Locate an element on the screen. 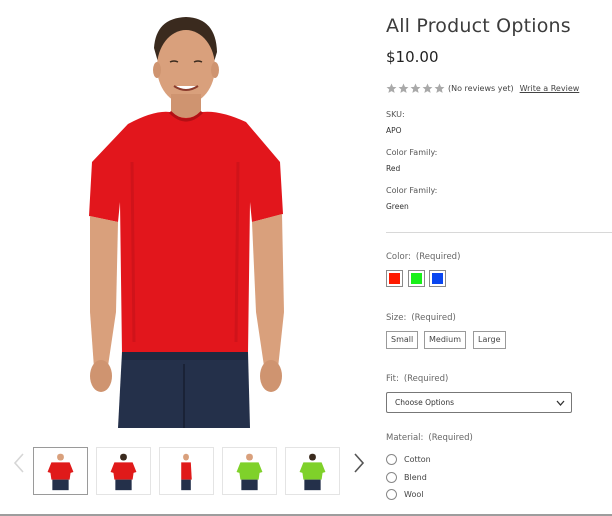 The width and height of the screenshot is (612, 516). thumbnail-green-front is located at coordinates (249, 471).